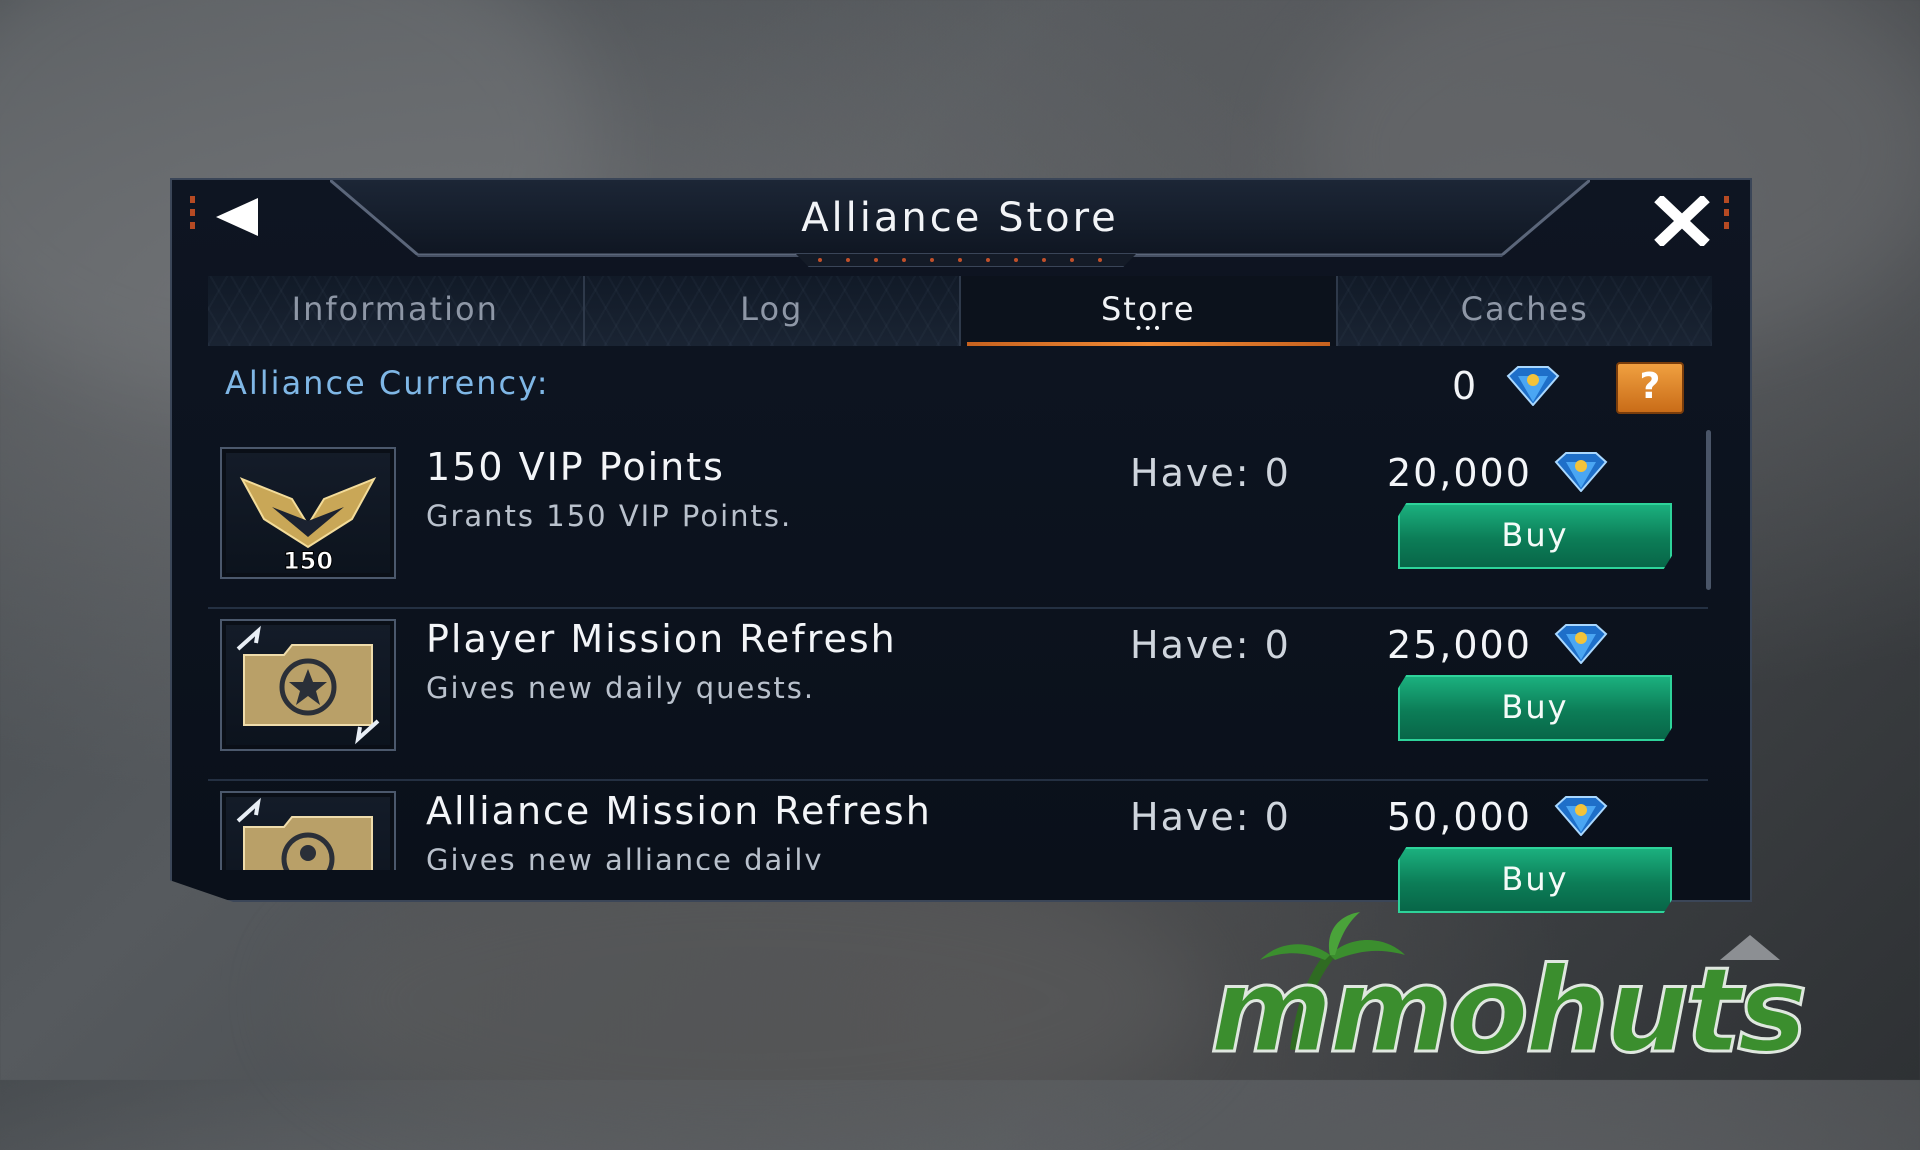 This screenshot has height=1150, width=1920. What do you see at coordinates (1464, 386) in the screenshot?
I see `currency-value: 0` at bounding box center [1464, 386].